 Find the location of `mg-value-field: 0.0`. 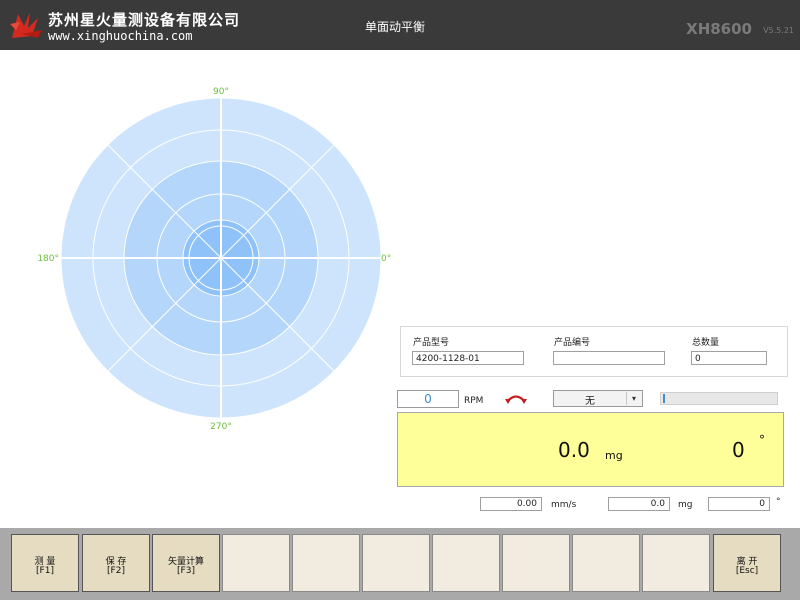

mg-value-field: 0.0 is located at coordinates (639, 504).